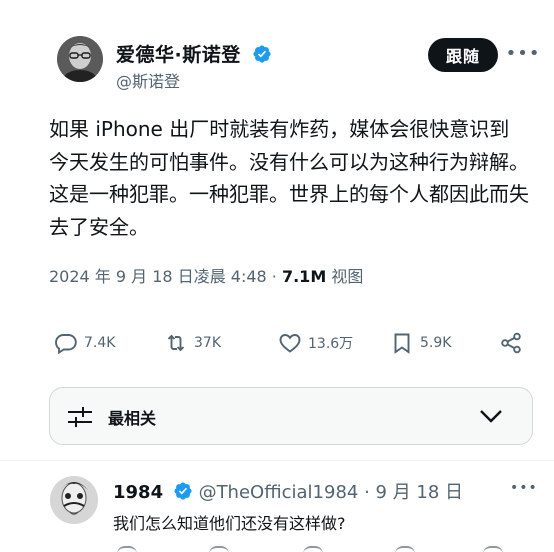 The width and height of the screenshot is (554, 552). Describe the element at coordinates (405, 549) in the screenshot. I see `reply-views-icon` at that location.